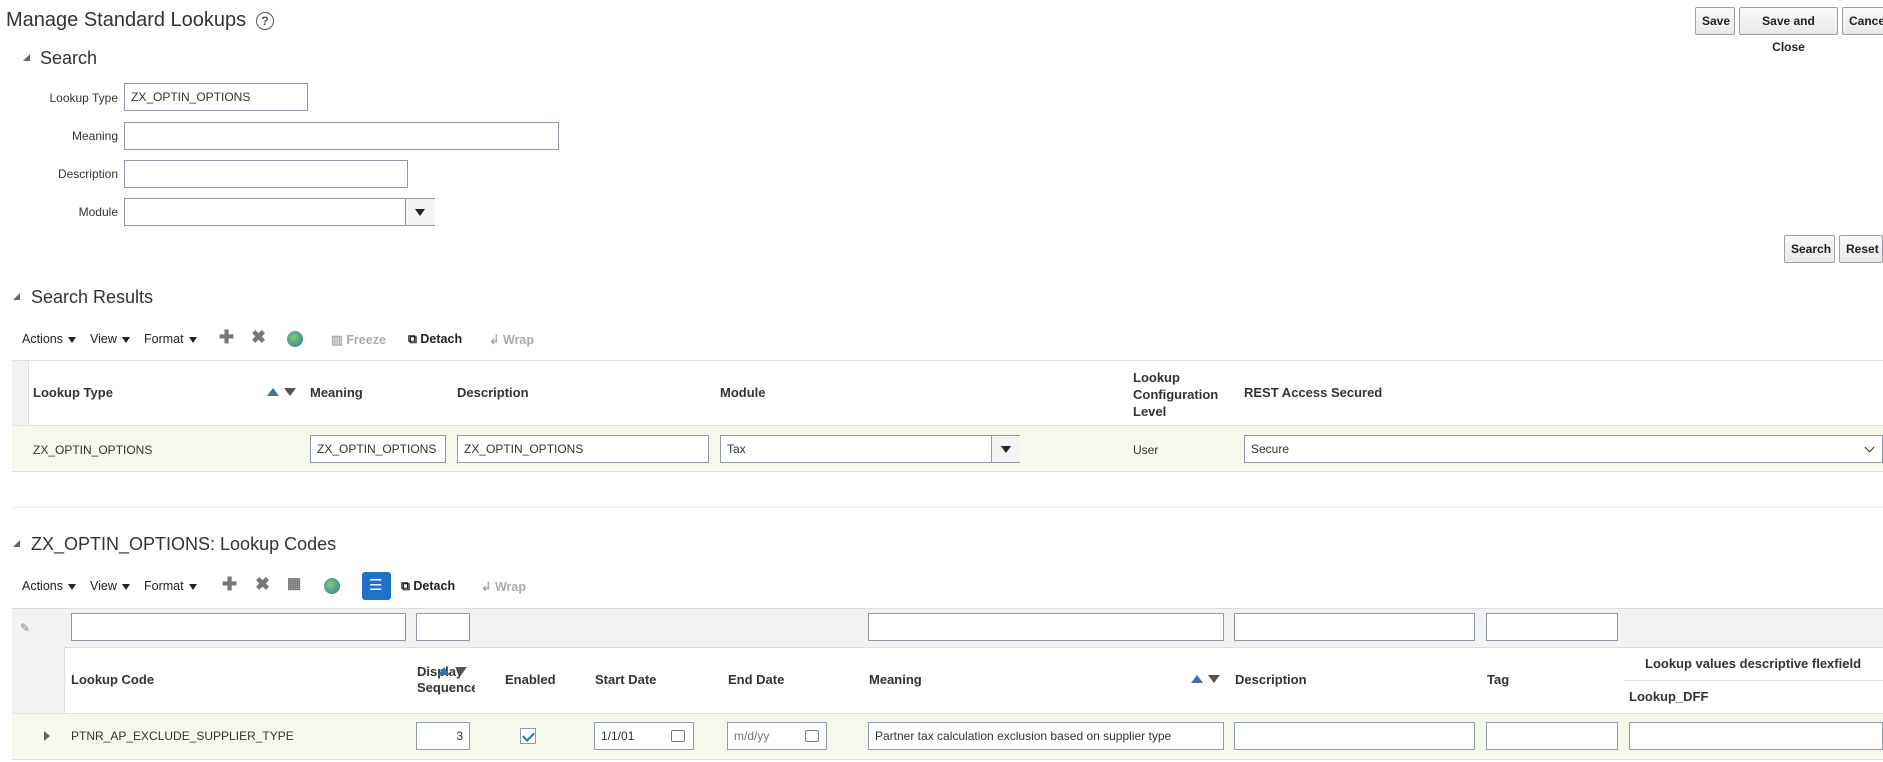 This screenshot has width=1883, height=762. I want to click on filter-meaning, so click(1046, 627).